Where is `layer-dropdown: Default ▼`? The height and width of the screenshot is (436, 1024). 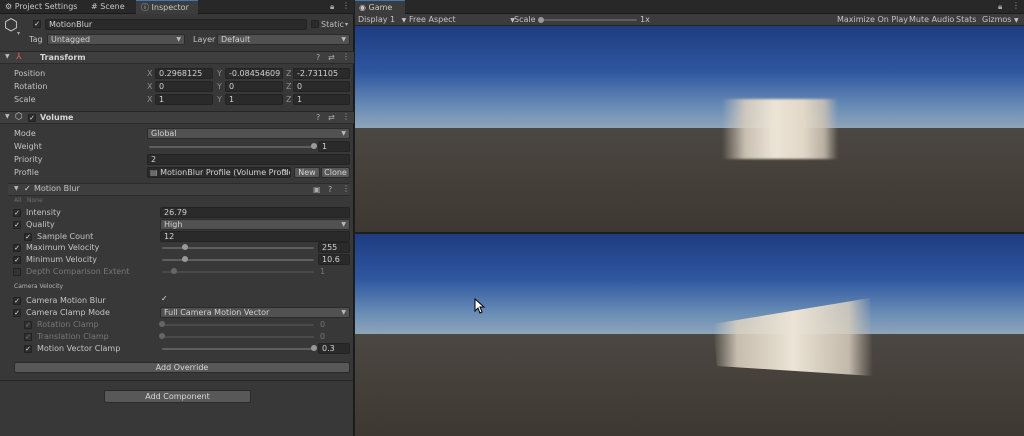
layer-dropdown: Default ▼ is located at coordinates (283, 39).